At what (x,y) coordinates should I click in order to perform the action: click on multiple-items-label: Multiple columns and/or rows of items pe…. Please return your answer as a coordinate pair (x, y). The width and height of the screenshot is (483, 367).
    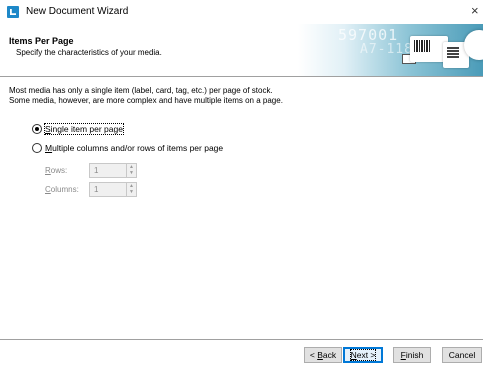
    Looking at the image, I should click on (134, 148).